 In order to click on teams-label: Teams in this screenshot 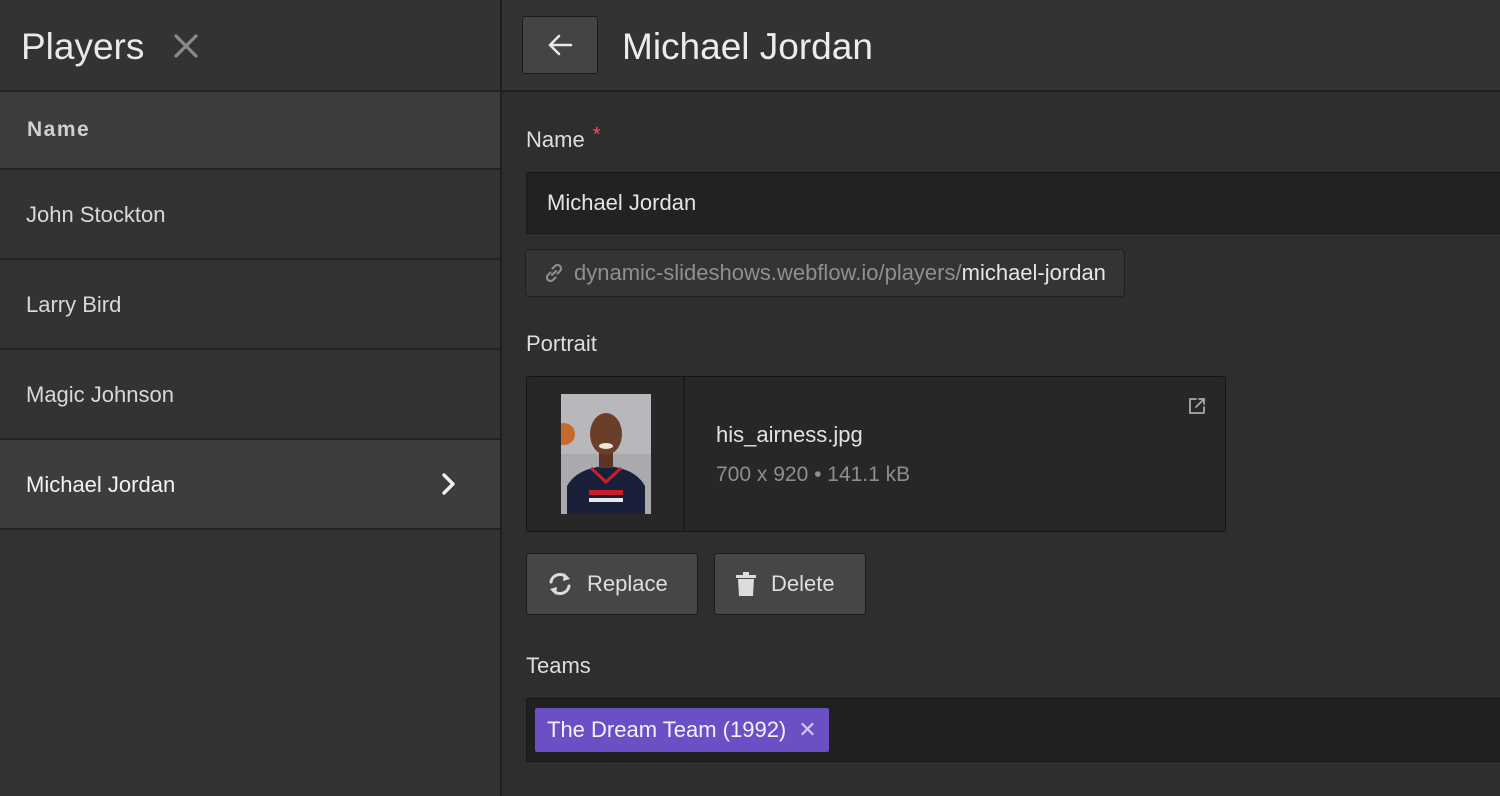, I will do `click(558, 665)`.